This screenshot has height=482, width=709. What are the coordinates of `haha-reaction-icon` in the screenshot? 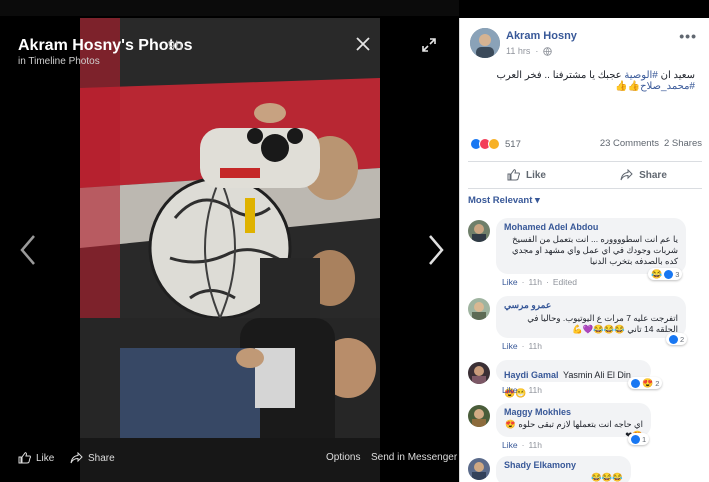 It's located at (494, 144).